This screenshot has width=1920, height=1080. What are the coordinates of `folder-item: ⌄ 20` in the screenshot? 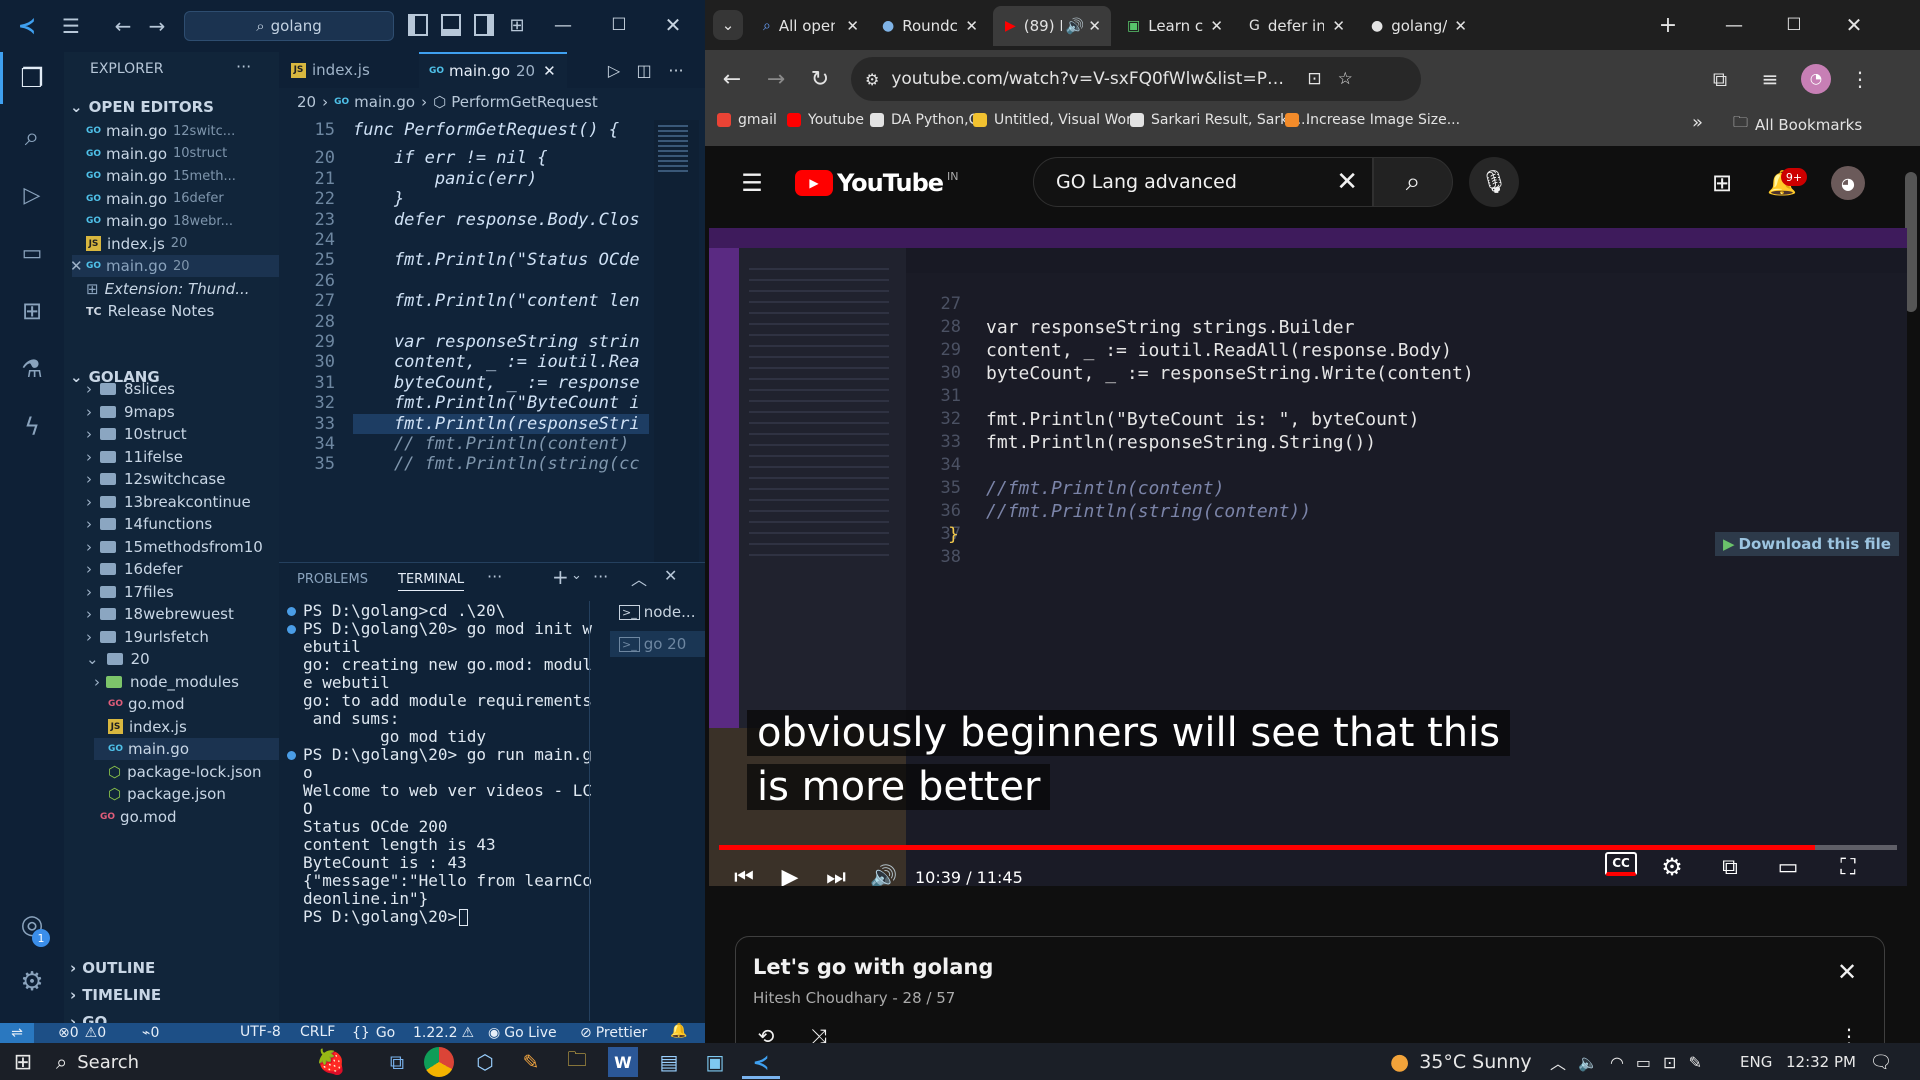 It's located at (118, 659).